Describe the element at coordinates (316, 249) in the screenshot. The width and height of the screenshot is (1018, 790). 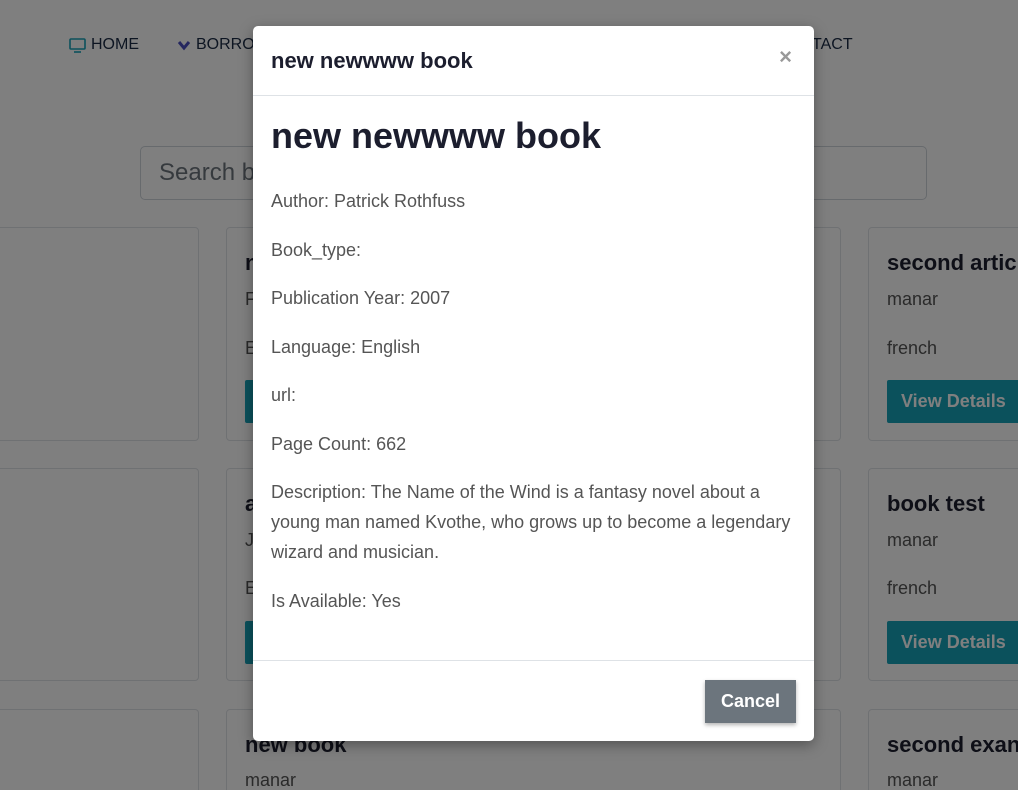
I see `field-book-type: Book_type:` at that location.